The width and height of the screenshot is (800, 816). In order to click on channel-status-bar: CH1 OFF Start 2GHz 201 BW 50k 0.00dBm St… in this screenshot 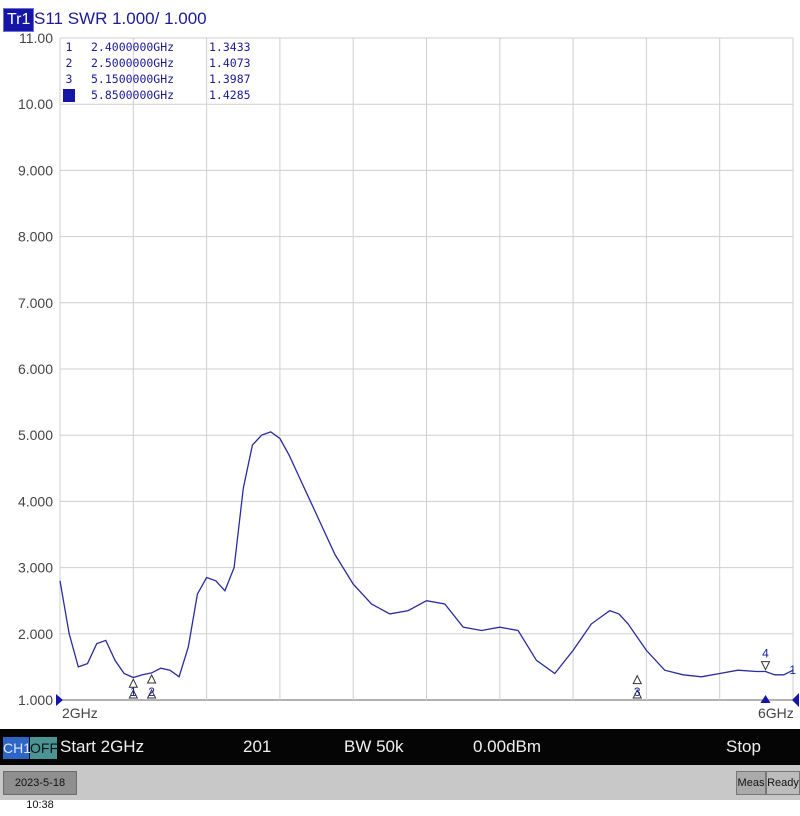, I will do `click(400, 760)`.